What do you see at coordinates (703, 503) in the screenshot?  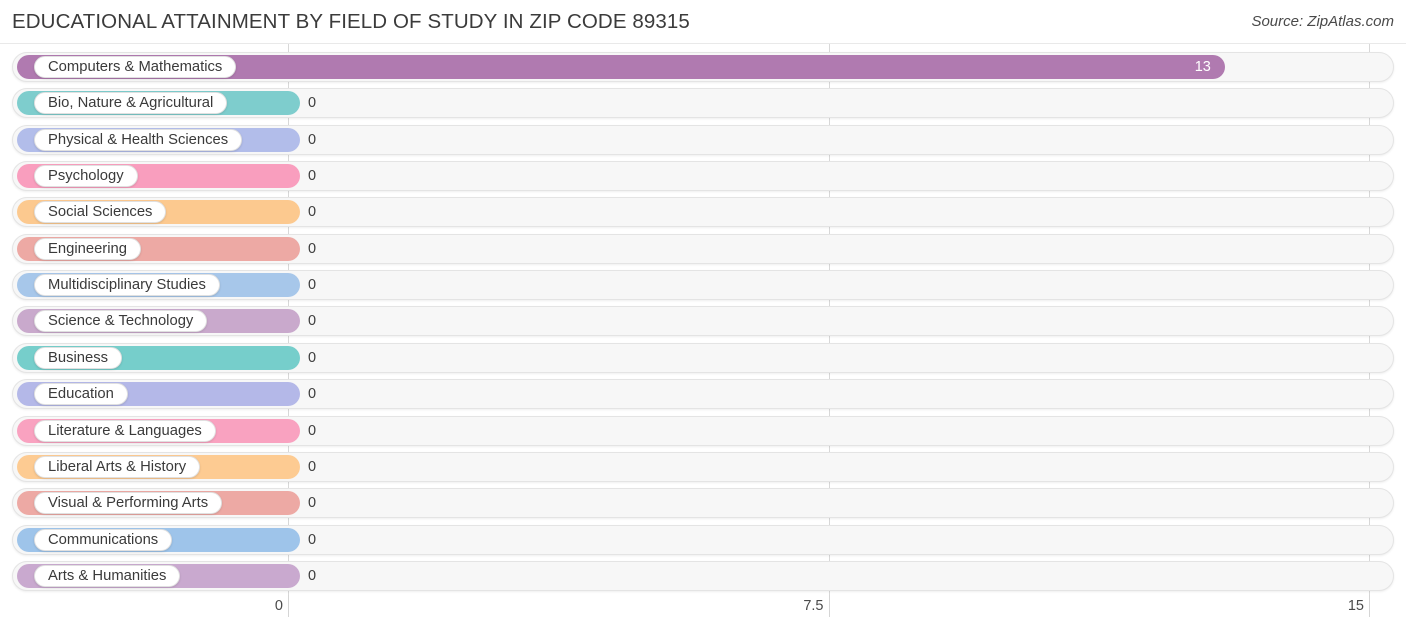 I see `chart-row: 0 Visual & Performing Arts` at bounding box center [703, 503].